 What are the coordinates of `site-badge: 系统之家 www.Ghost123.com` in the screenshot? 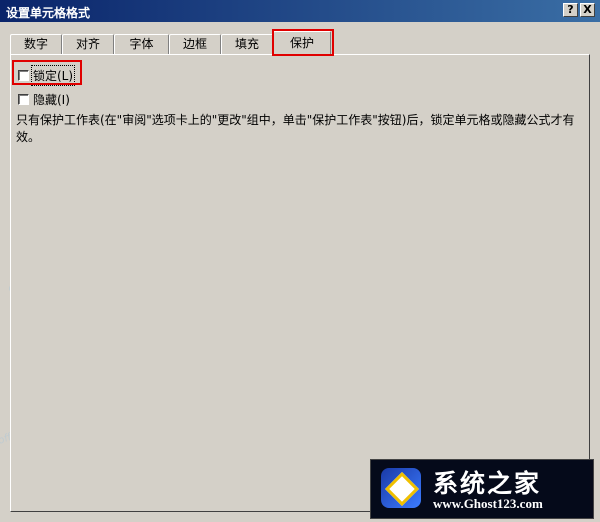 It's located at (482, 489).